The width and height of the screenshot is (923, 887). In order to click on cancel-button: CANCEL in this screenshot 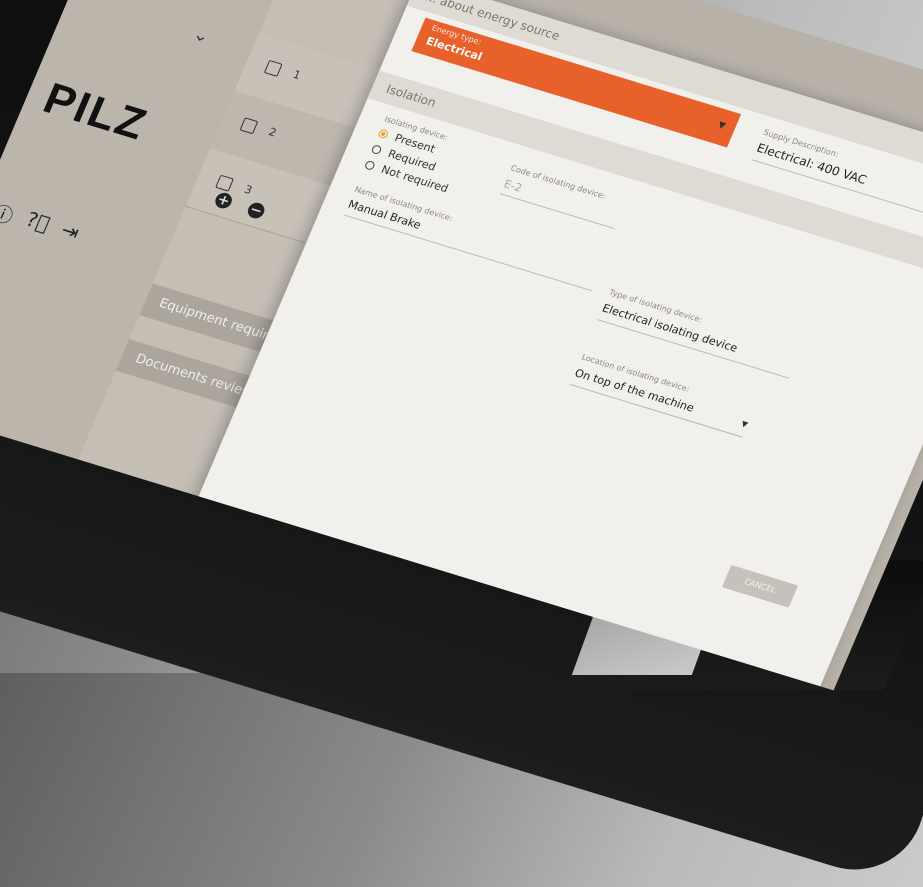, I will do `click(760, 586)`.